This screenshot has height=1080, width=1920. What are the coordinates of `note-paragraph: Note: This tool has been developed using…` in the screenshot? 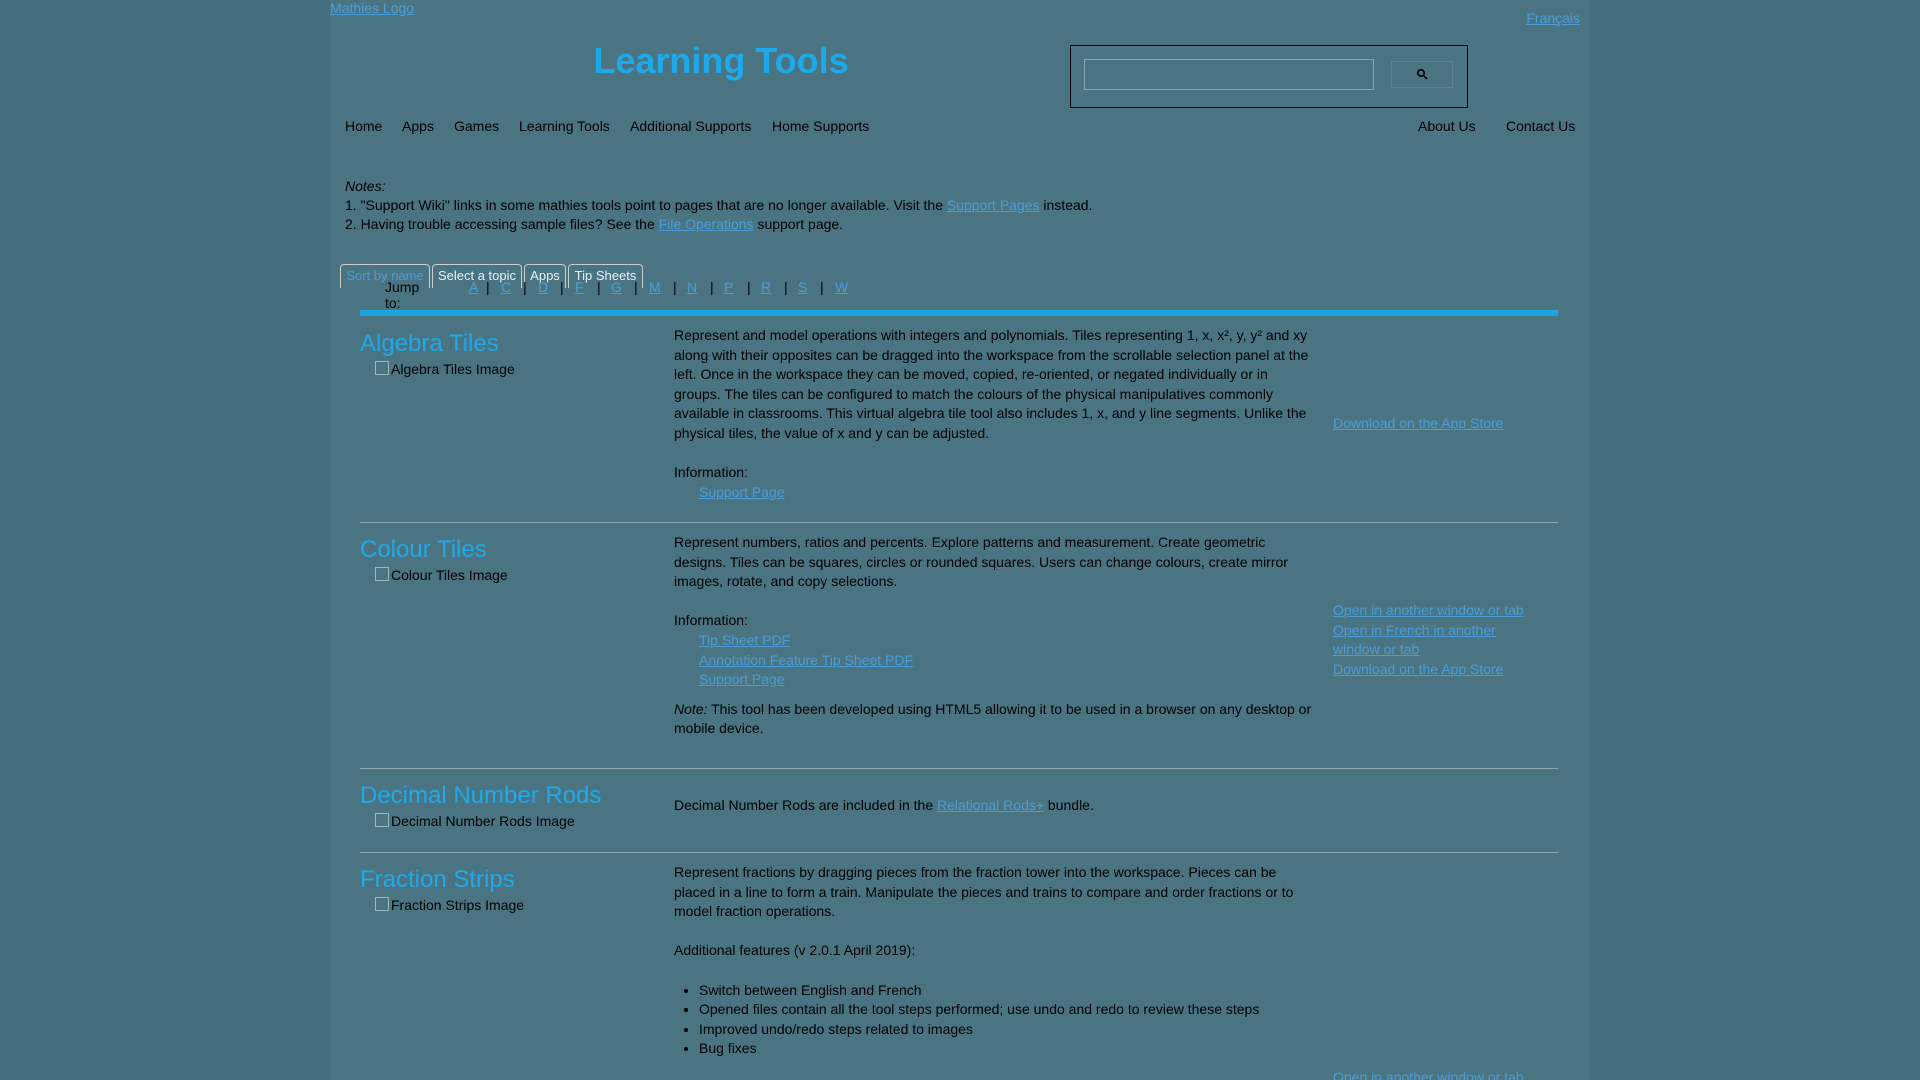 It's located at (994, 719).